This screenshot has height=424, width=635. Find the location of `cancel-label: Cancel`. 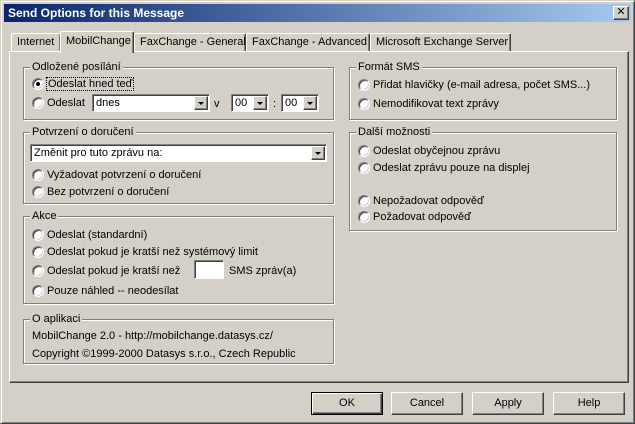

cancel-label: Cancel is located at coordinates (427, 403).